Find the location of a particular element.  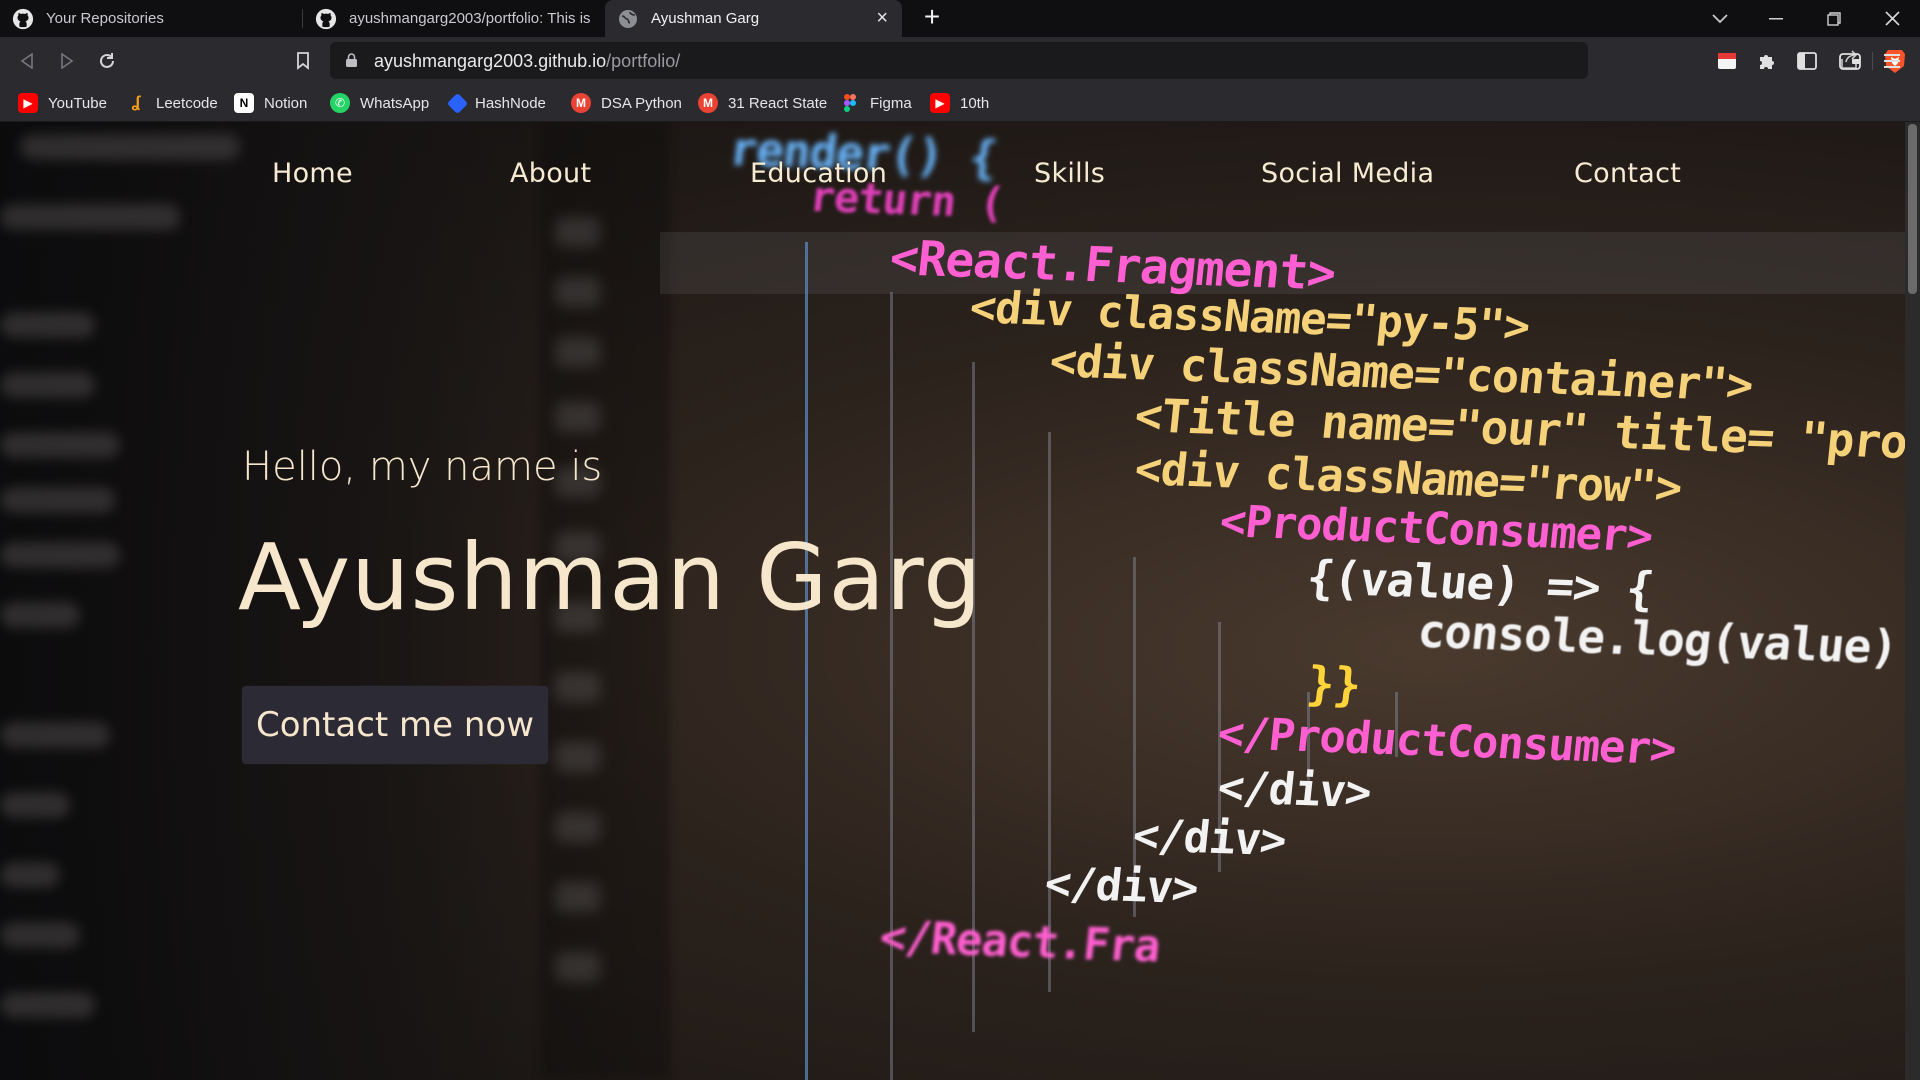

nav-link-education: Education is located at coordinates (818, 173).